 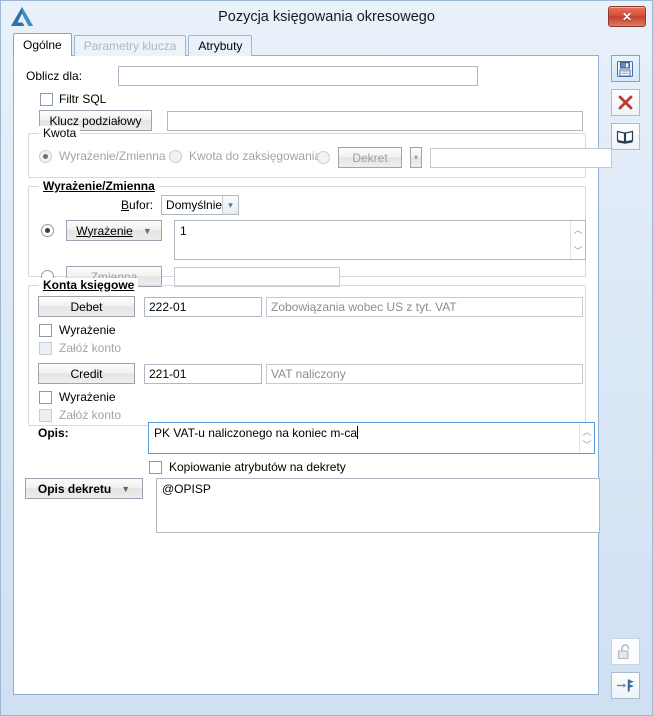 What do you see at coordinates (45, 415) in the screenshot?
I see `credit-zaloz-konto-checkbox` at bounding box center [45, 415].